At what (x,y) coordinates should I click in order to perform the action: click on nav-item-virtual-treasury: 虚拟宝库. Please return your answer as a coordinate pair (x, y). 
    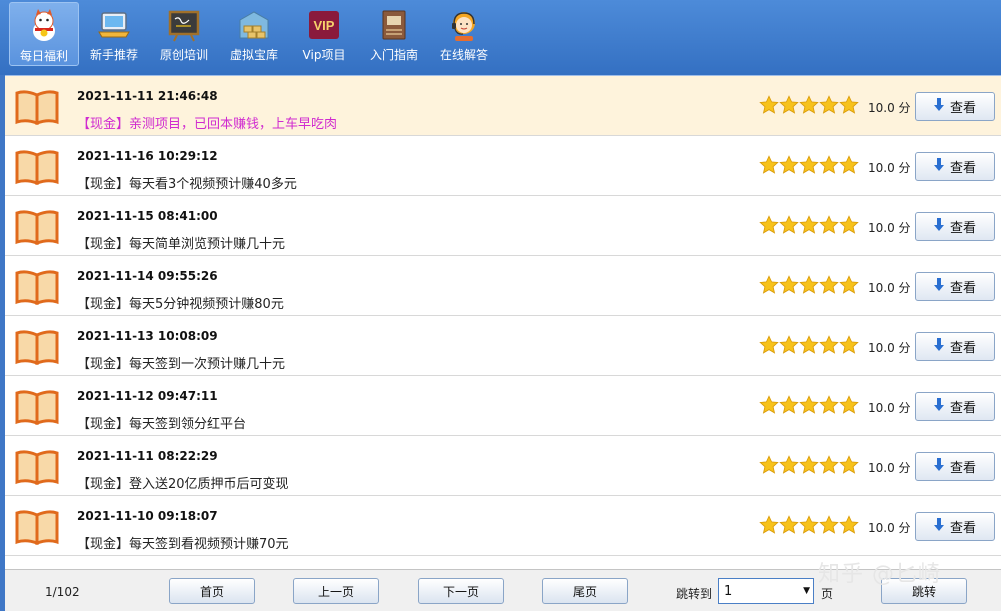
    Looking at the image, I should click on (254, 34).